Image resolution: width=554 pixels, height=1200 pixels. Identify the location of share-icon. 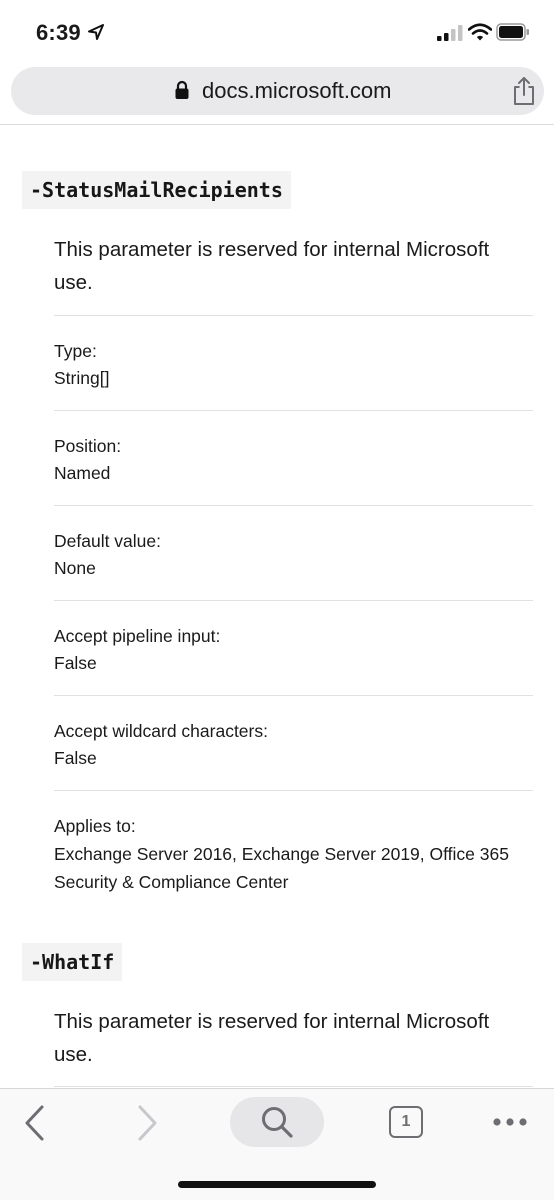
(524, 91).